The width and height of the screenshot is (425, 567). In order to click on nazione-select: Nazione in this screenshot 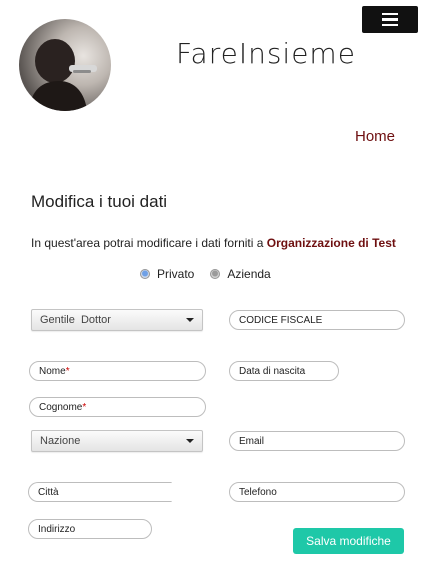, I will do `click(117, 441)`.